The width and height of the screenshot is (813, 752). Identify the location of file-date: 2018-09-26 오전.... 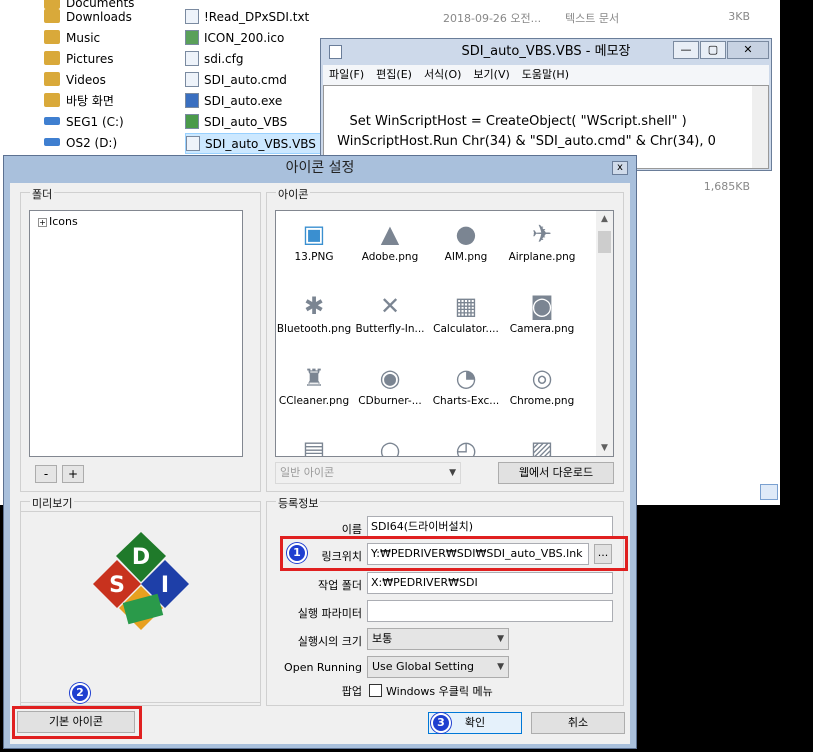
(492, 18).